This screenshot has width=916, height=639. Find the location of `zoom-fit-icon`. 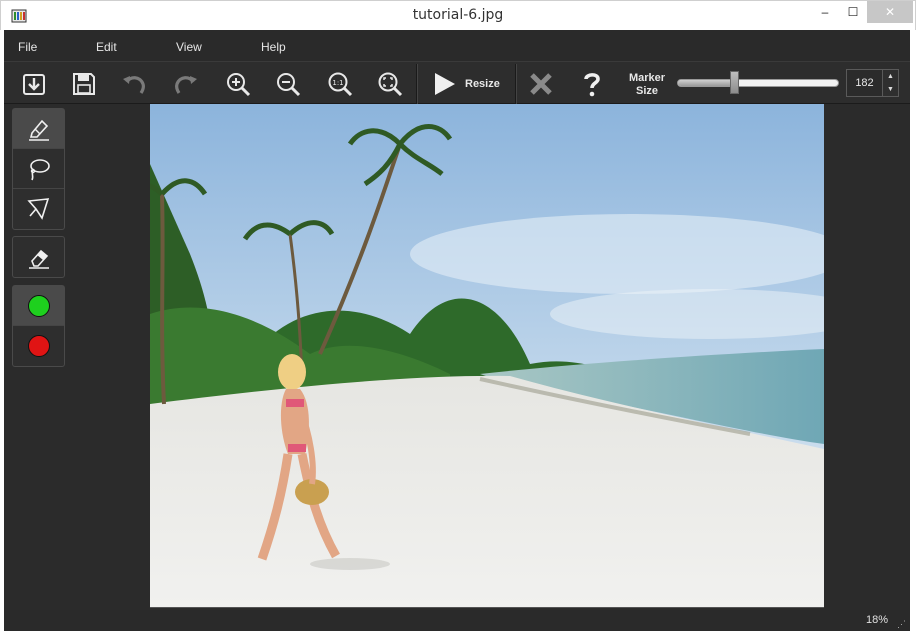

zoom-fit-icon is located at coordinates (390, 84).